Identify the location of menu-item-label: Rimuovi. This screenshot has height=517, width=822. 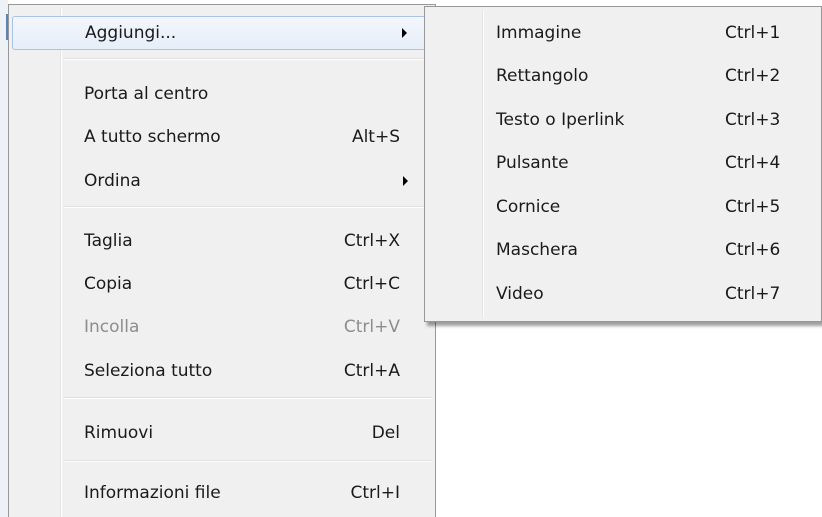
(119, 433).